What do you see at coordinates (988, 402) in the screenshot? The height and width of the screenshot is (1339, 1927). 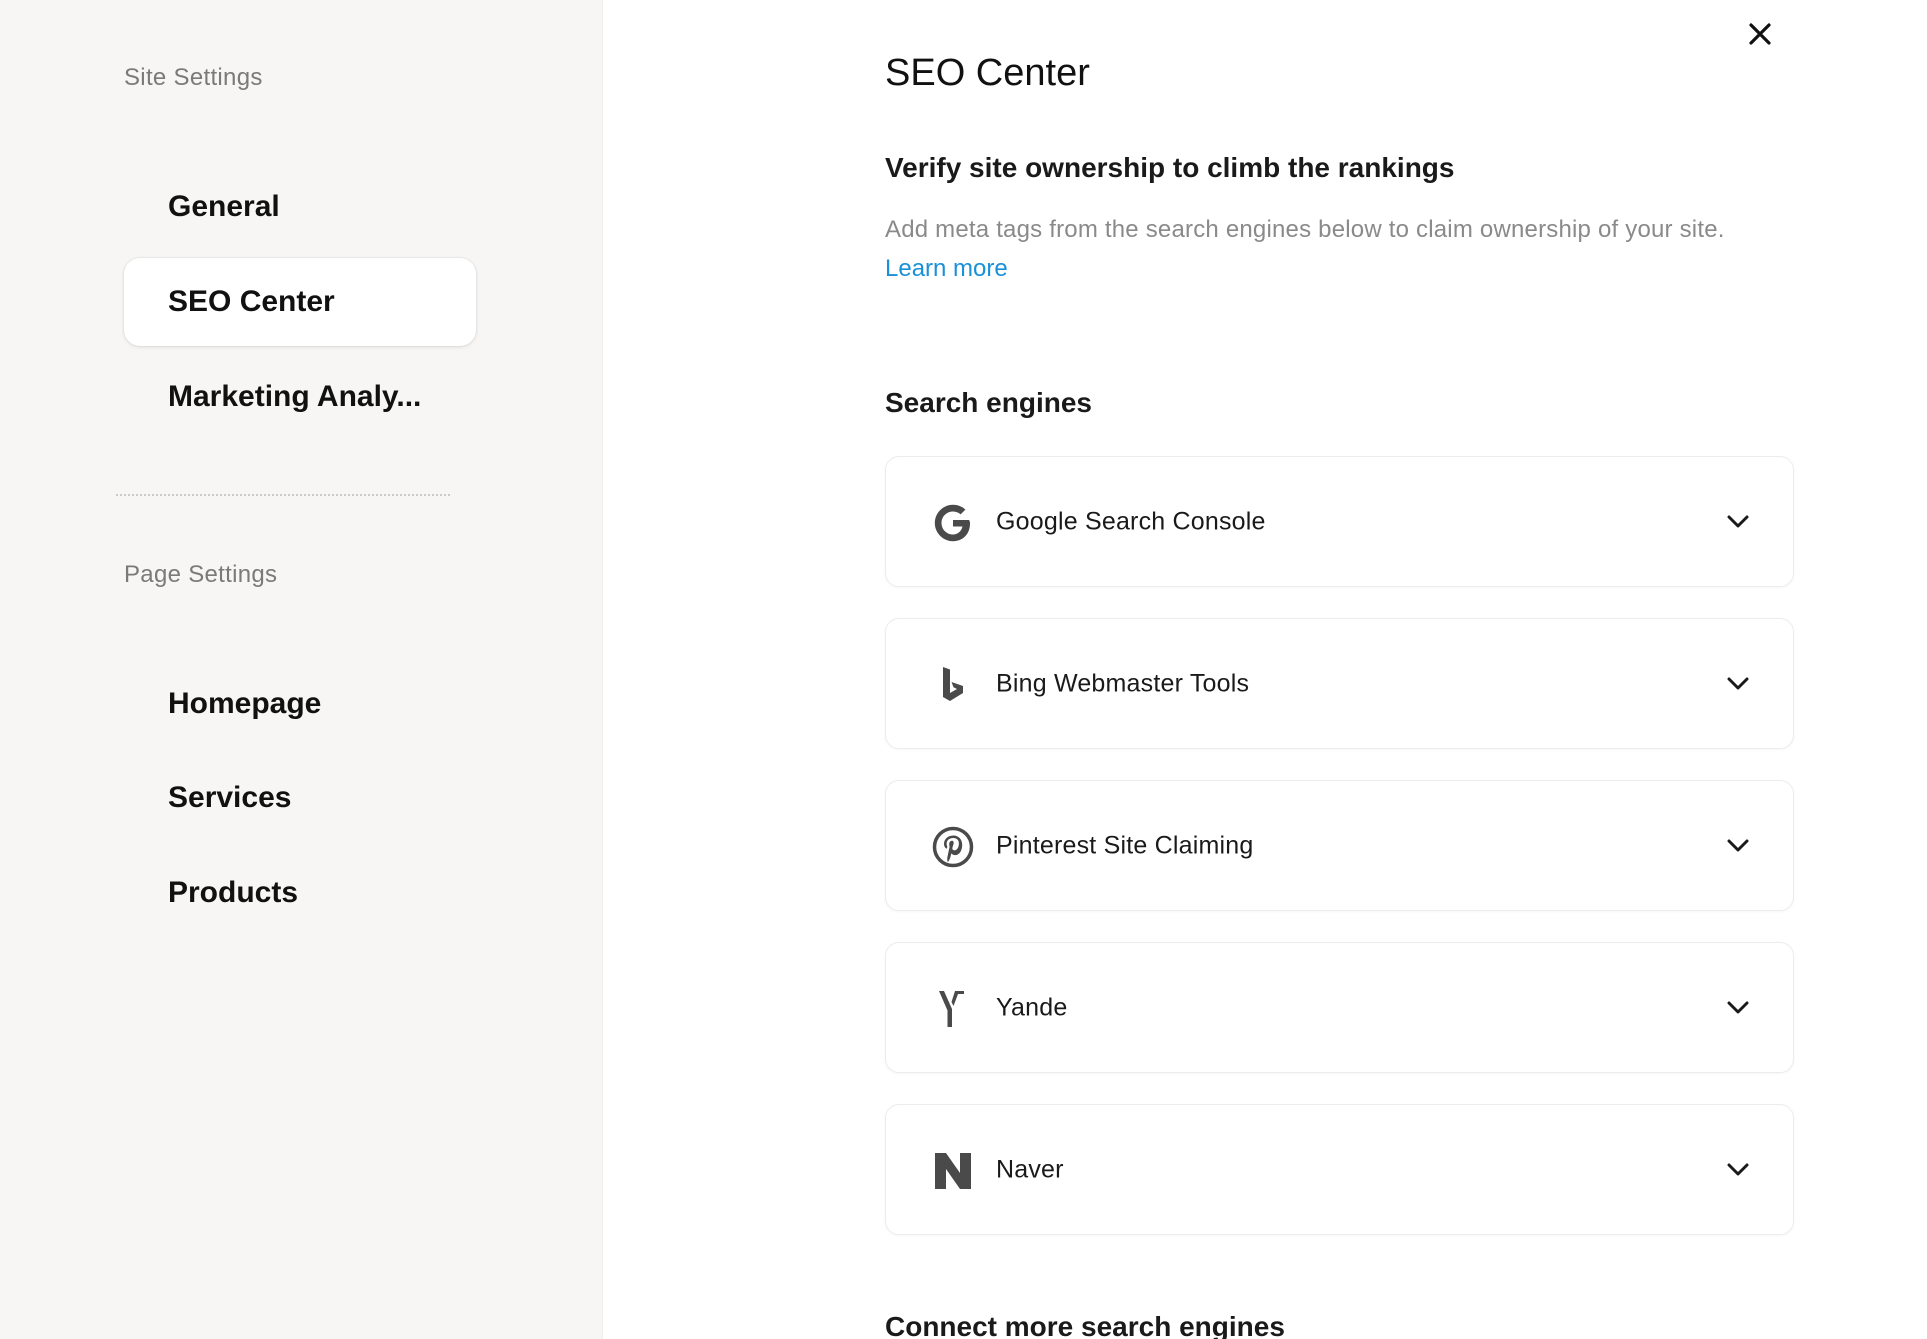 I see `search-engines-heading: Search engines` at bounding box center [988, 402].